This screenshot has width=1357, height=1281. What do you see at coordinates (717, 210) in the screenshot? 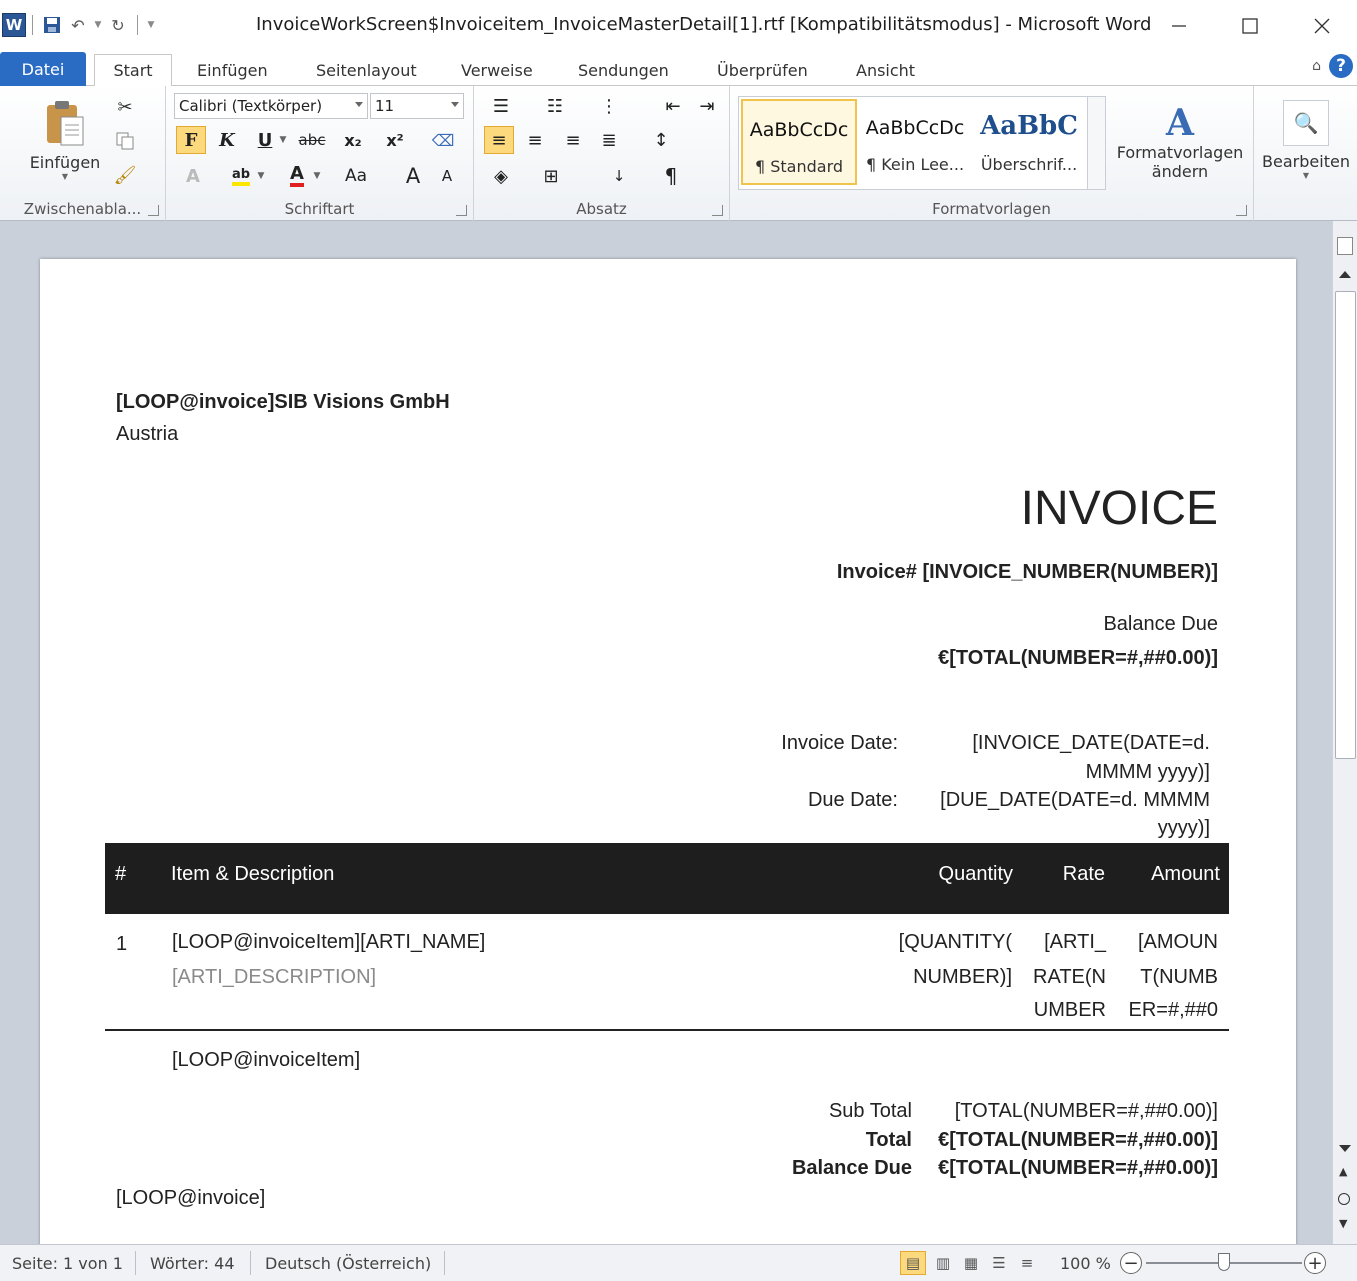
I see `paragraph-launcher-icon` at bounding box center [717, 210].